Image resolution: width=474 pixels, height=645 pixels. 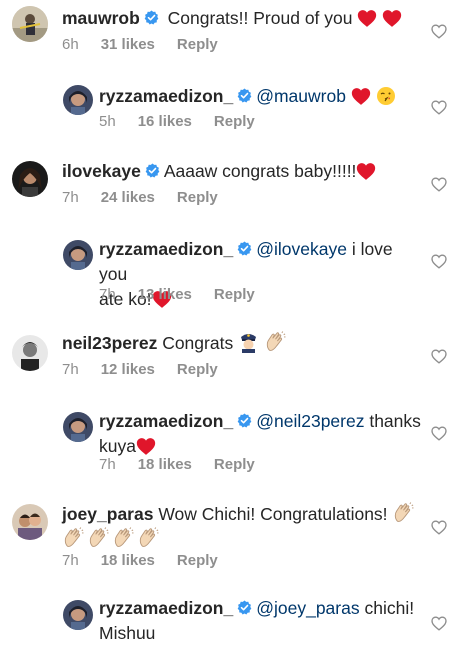 What do you see at coordinates (128, 44) in the screenshot?
I see `comment-likes: 31 likes` at bounding box center [128, 44].